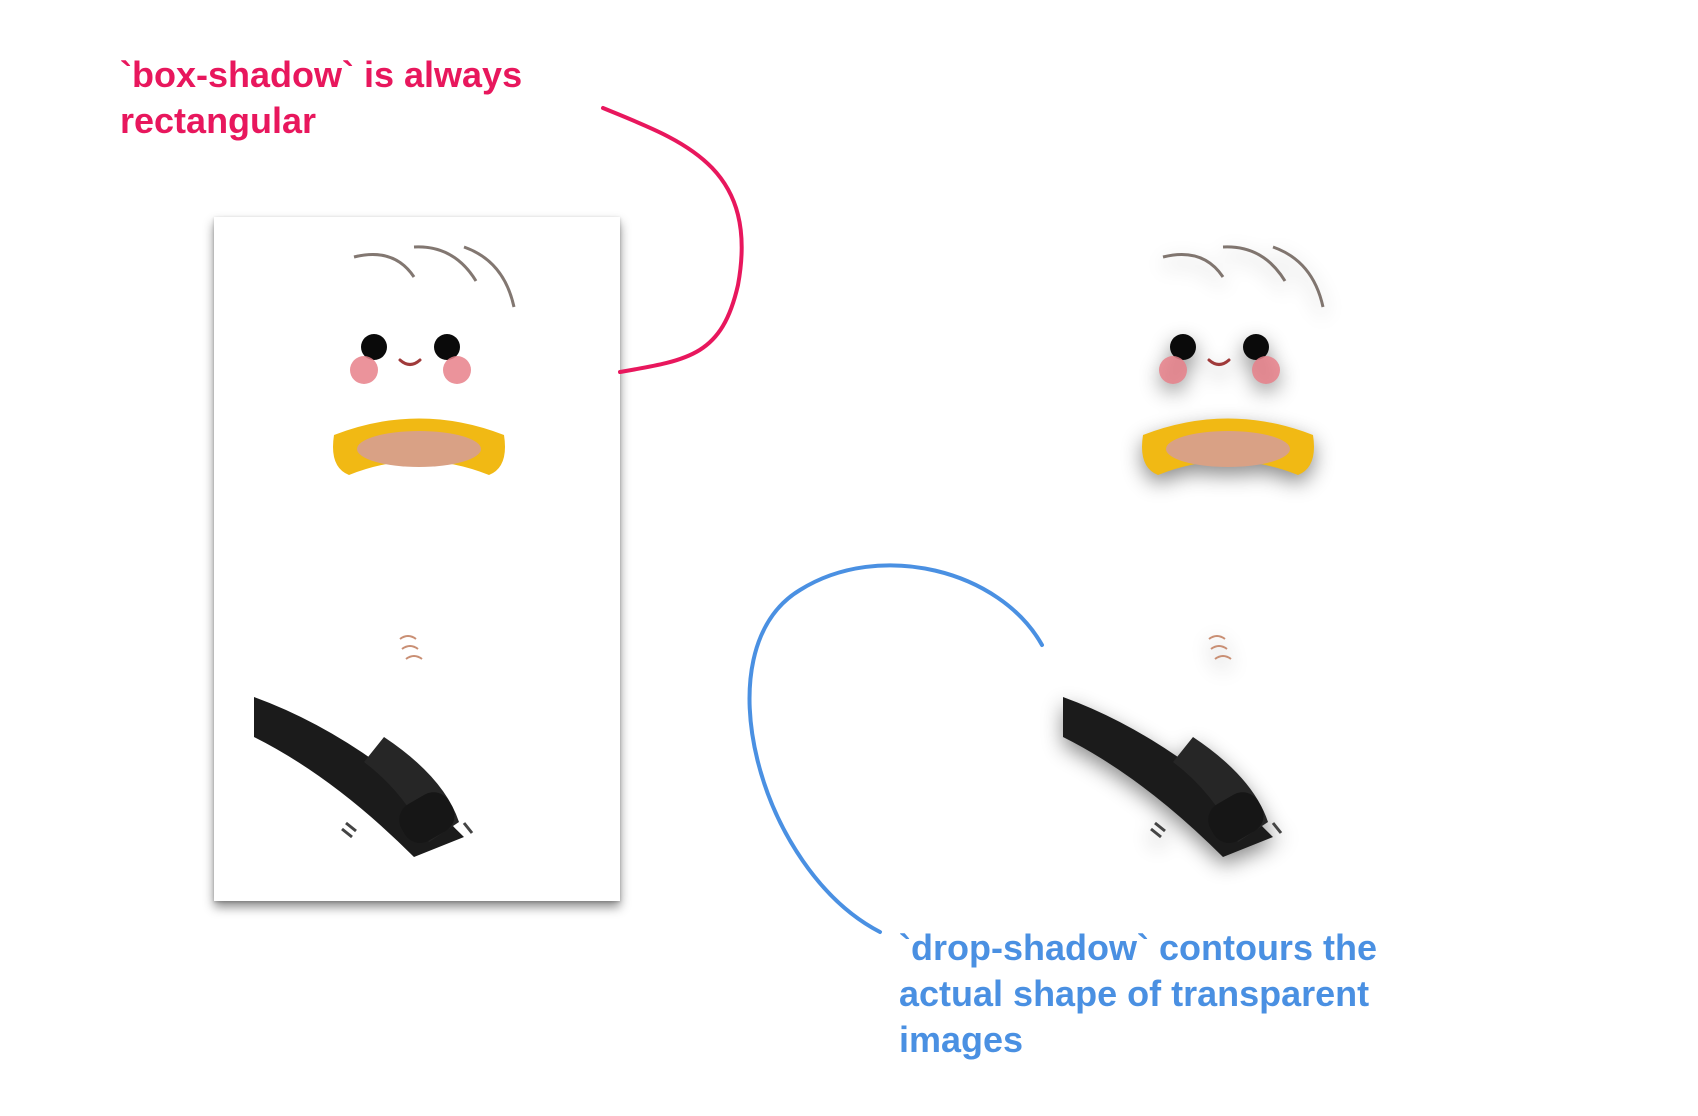  What do you see at coordinates (1134, 993) in the screenshot?
I see `drop-shadow-annotation-line-2: actual shape of transparent` at bounding box center [1134, 993].